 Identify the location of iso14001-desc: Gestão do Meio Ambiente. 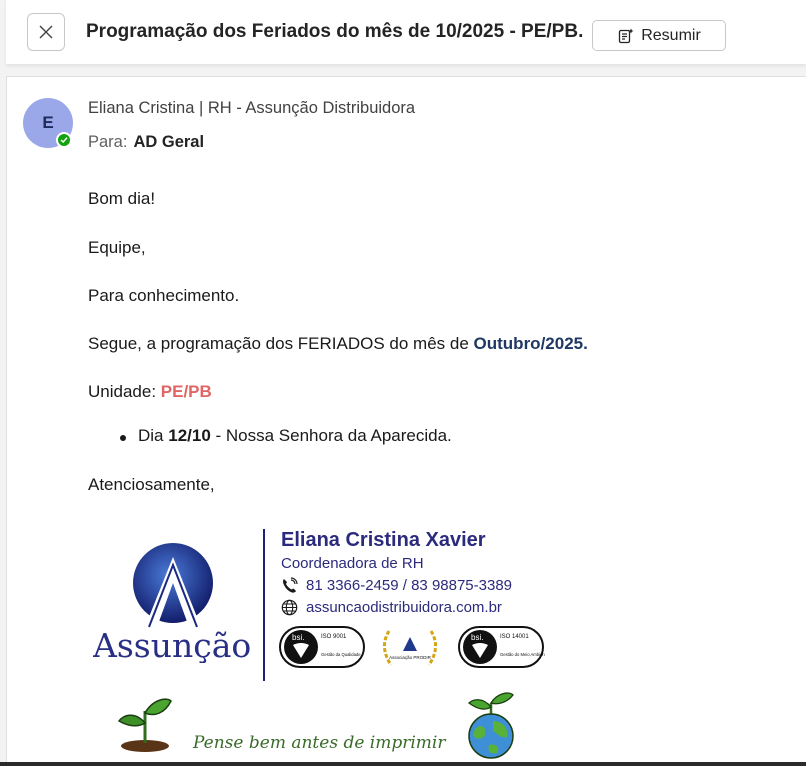
(522, 654).